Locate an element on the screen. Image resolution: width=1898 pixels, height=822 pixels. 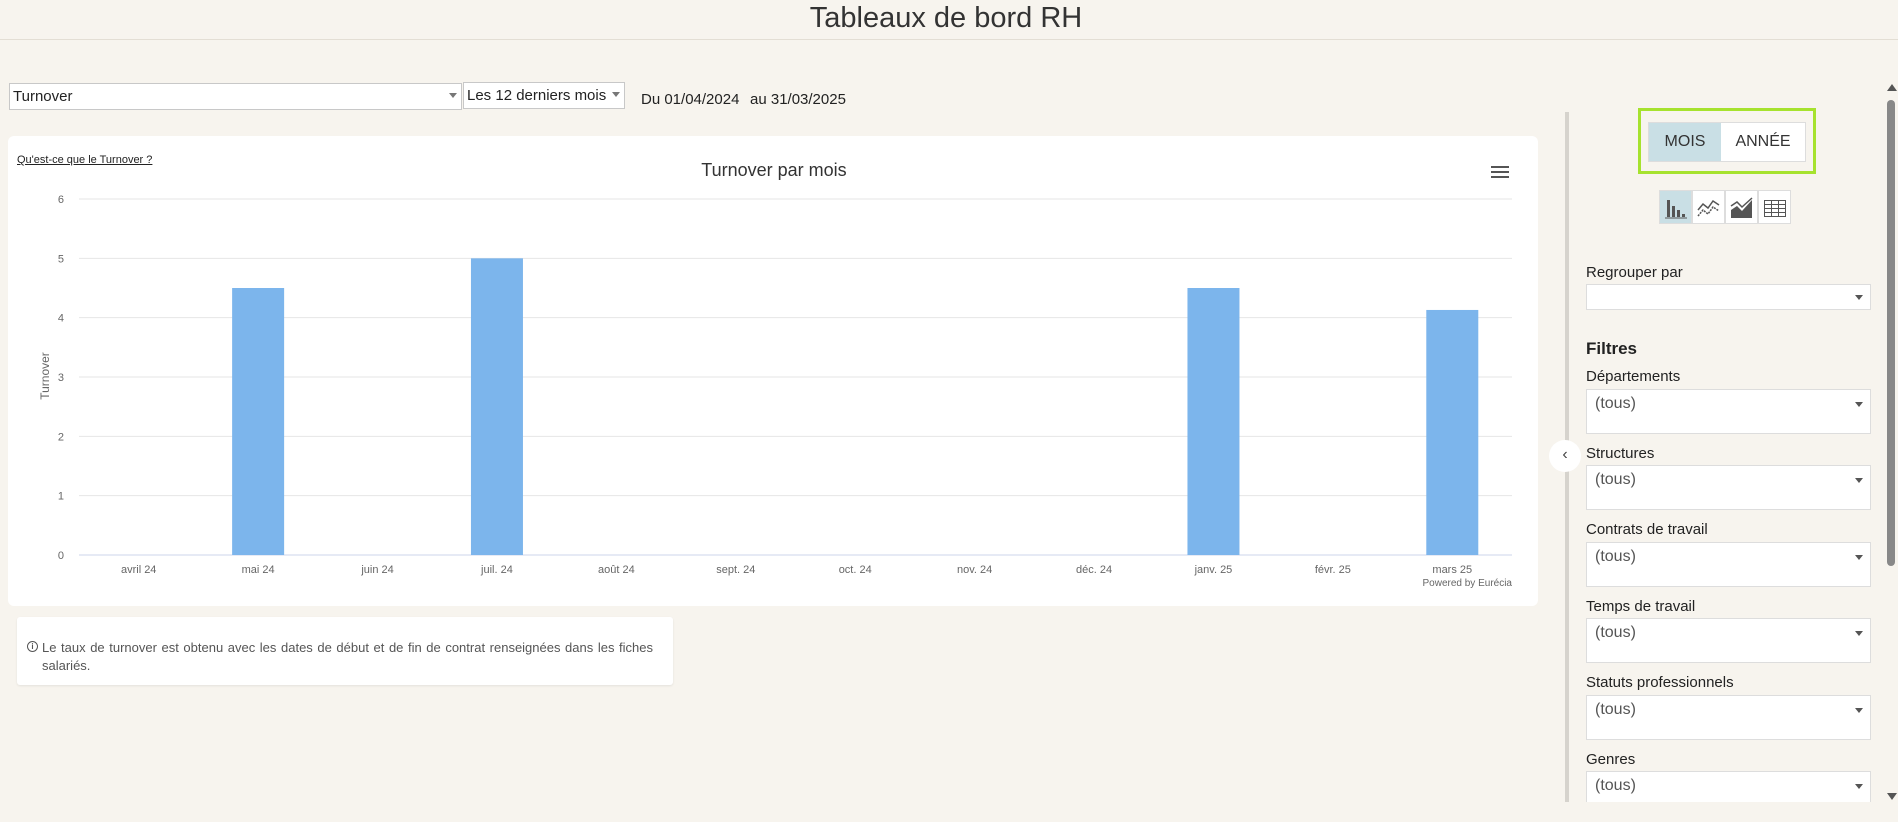
chart-credit: Powered by Eurécia is located at coordinates (1468, 583).